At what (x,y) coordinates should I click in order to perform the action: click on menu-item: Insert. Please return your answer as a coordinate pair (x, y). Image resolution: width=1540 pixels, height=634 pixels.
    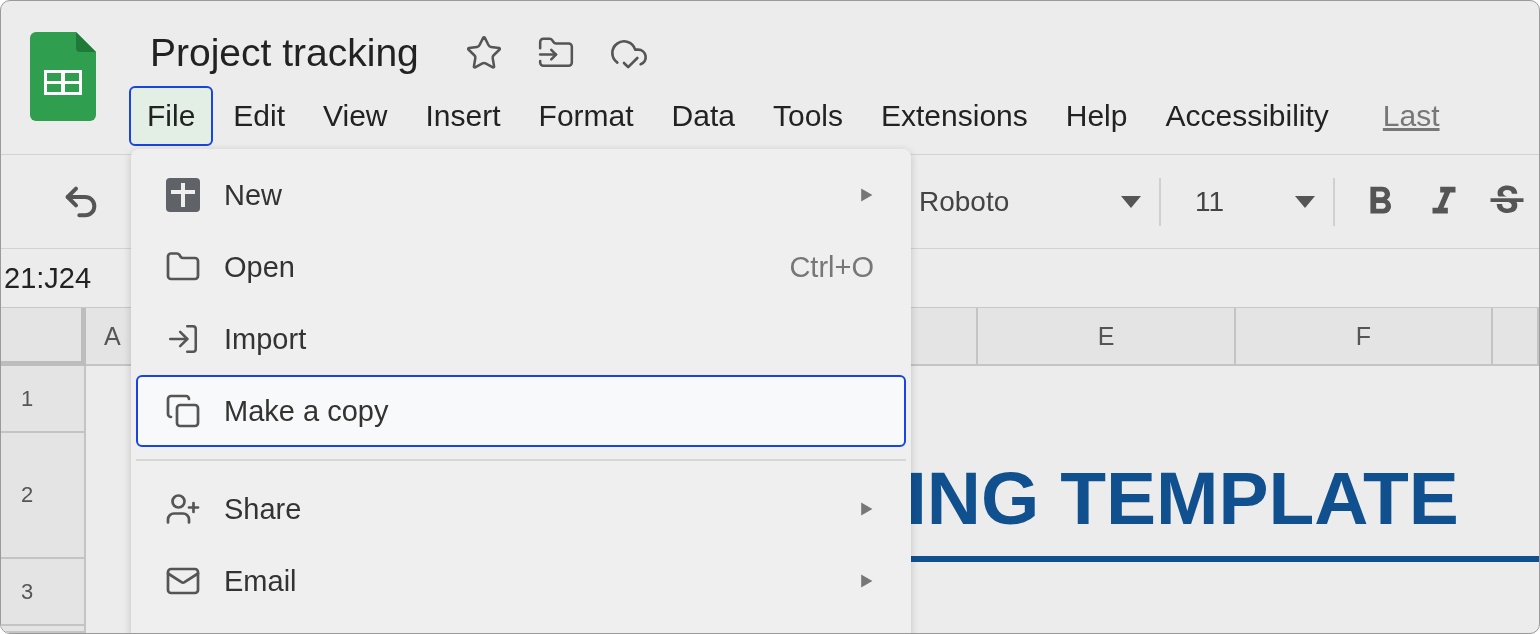
    Looking at the image, I should click on (463, 116).